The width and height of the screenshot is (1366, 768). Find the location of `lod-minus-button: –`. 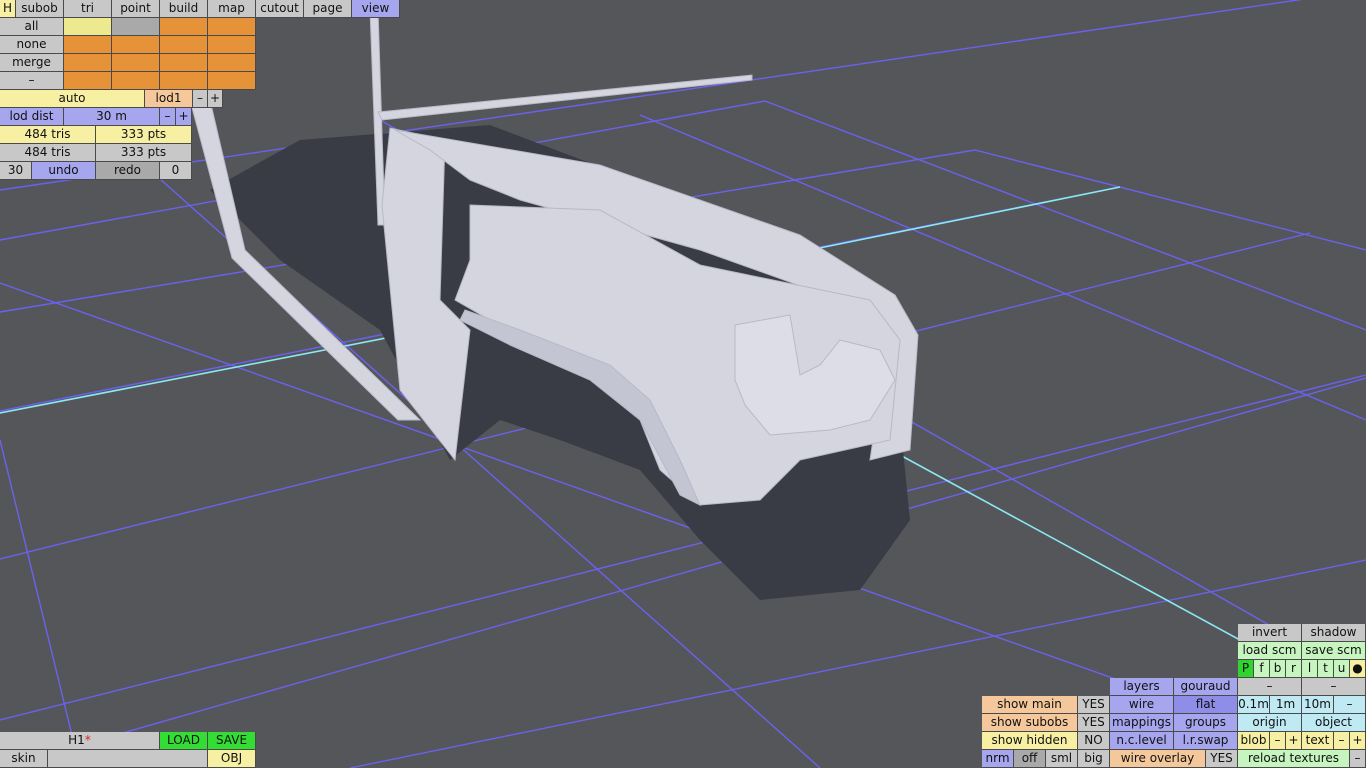

lod-minus-button: – is located at coordinates (200, 99).